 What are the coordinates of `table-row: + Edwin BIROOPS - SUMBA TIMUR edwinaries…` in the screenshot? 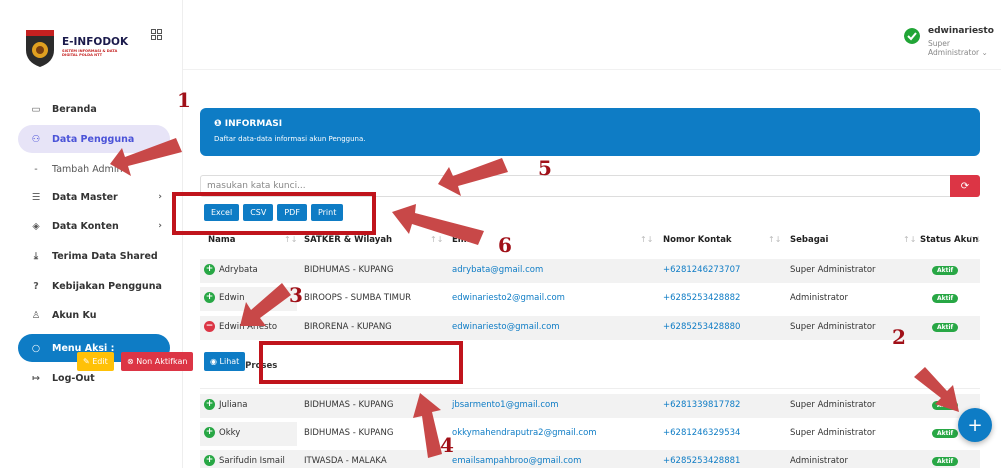 It's located at (590, 299).